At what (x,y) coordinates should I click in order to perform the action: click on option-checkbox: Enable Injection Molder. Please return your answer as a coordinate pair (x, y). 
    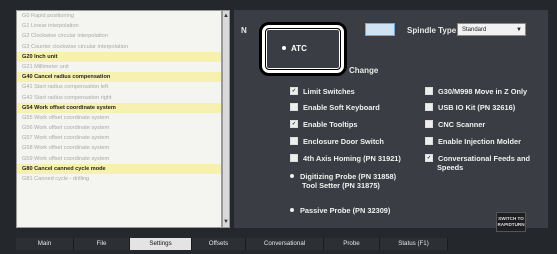
    Looking at the image, I should click on (482, 141).